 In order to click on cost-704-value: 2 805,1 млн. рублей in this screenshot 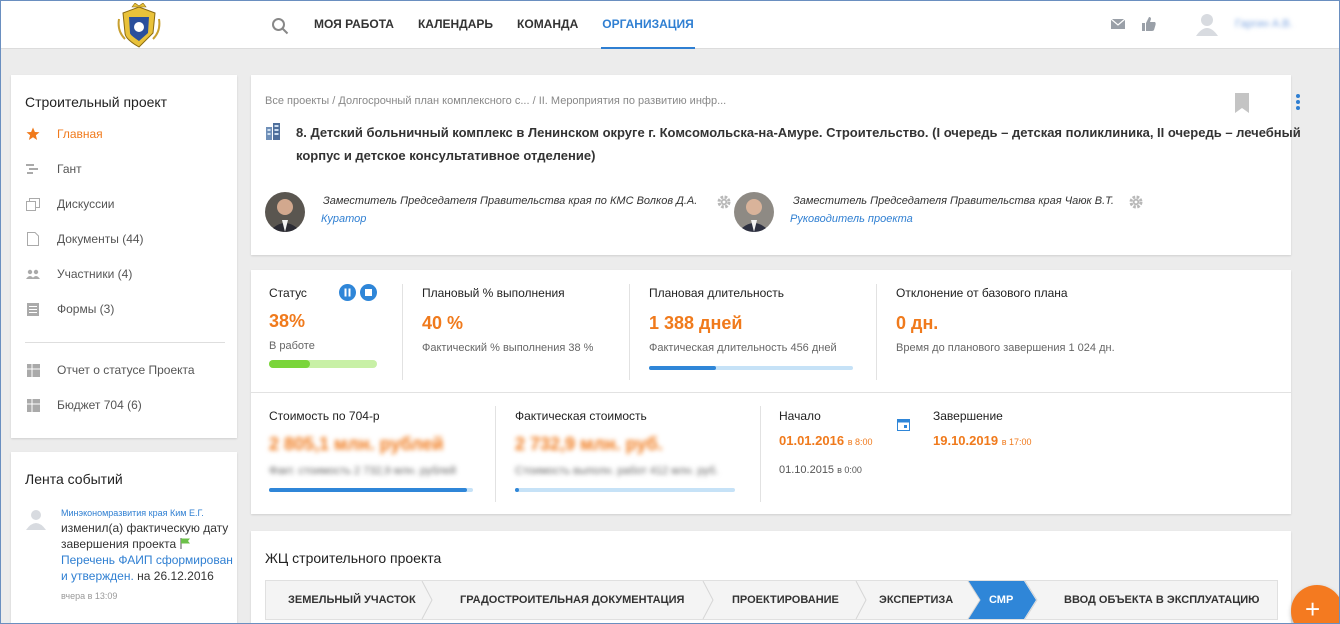, I will do `click(356, 444)`.